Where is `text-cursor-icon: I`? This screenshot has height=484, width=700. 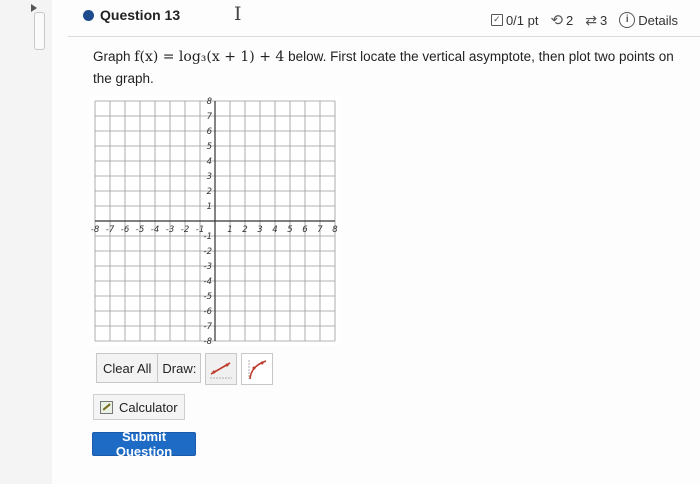
text-cursor-icon: I is located at coordinates (238, 14).